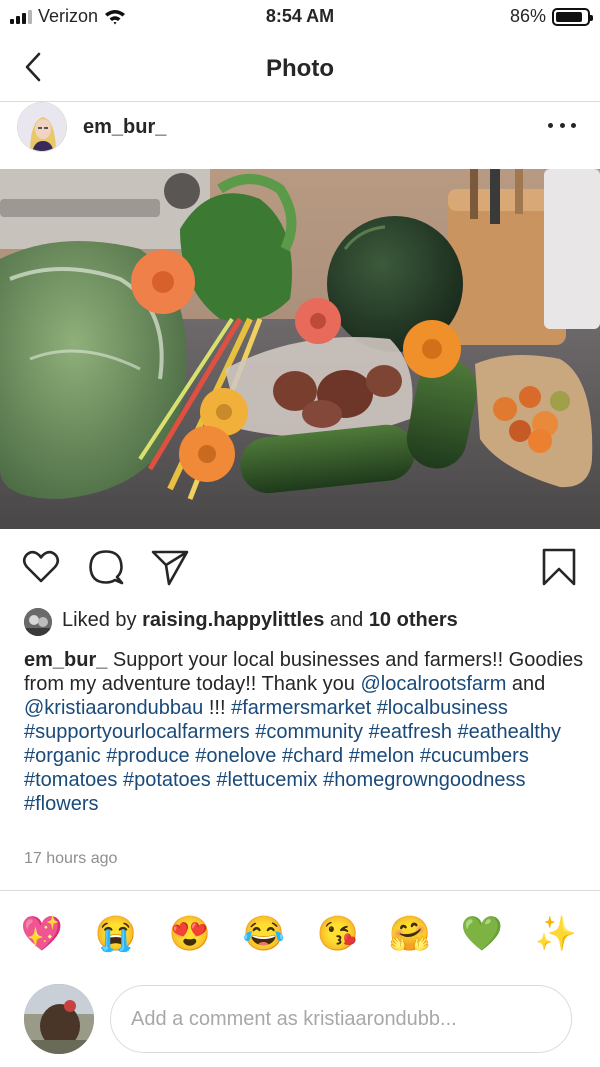  Describe the element at coordinates (424, 780) in the screenshot. I see `hashtag-link: #homegrowngoodness` at that location.